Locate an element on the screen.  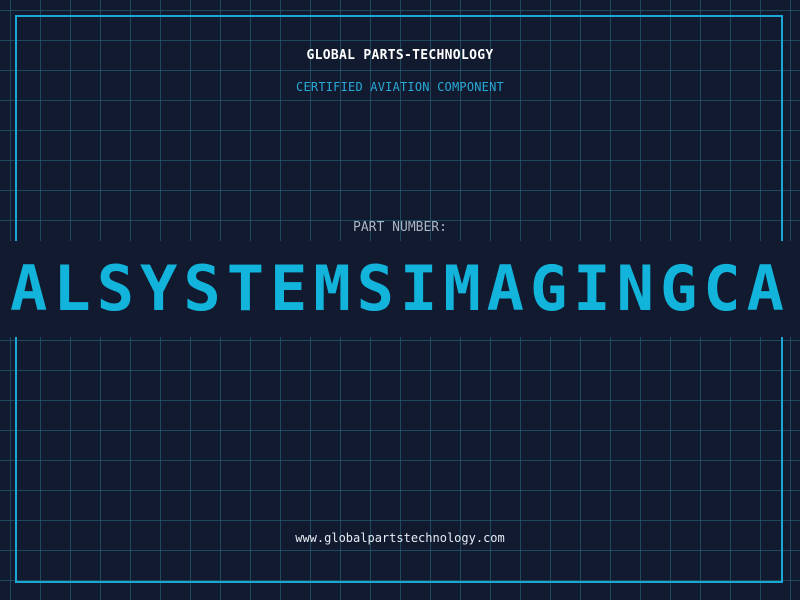
part-number-label: PART NUMBER: is located at coordinates (400, 227).